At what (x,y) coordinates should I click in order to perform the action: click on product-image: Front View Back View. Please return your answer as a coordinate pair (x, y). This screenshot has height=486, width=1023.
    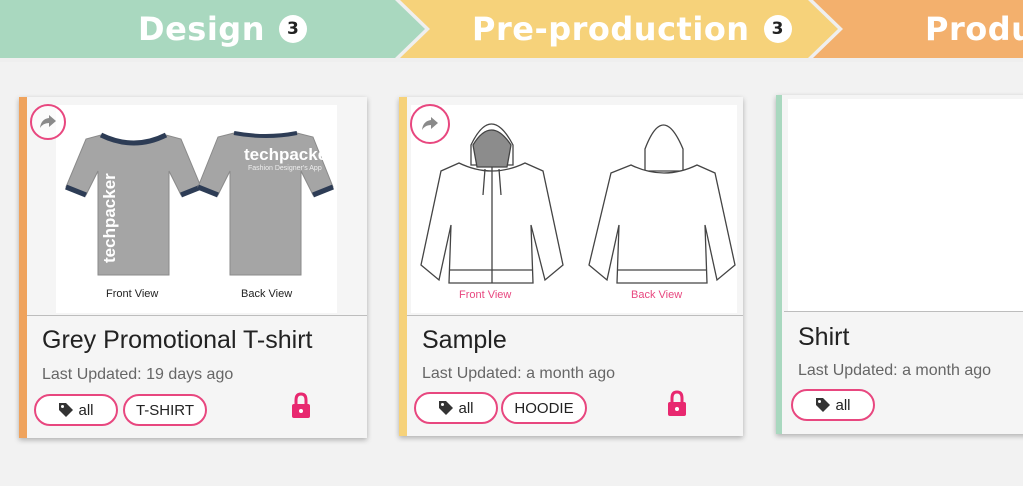
    Looking at the image, I should click on (574, 209).